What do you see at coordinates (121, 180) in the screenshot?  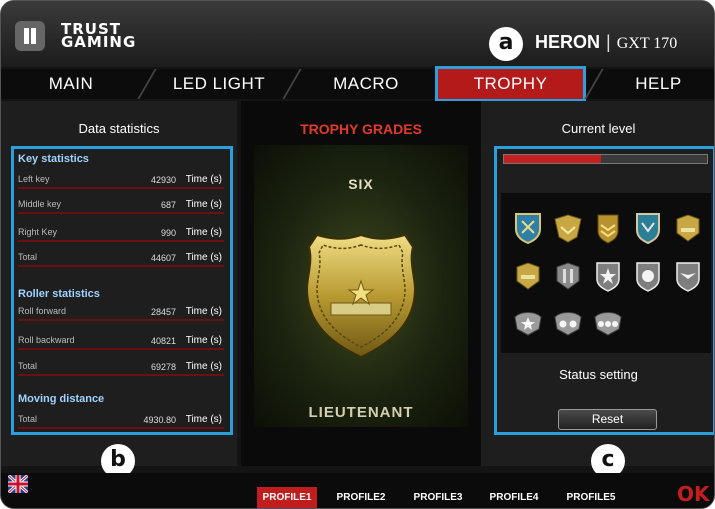 I see `table-row: Left key 42930 Time (s)` at bounding box center [121, 180].